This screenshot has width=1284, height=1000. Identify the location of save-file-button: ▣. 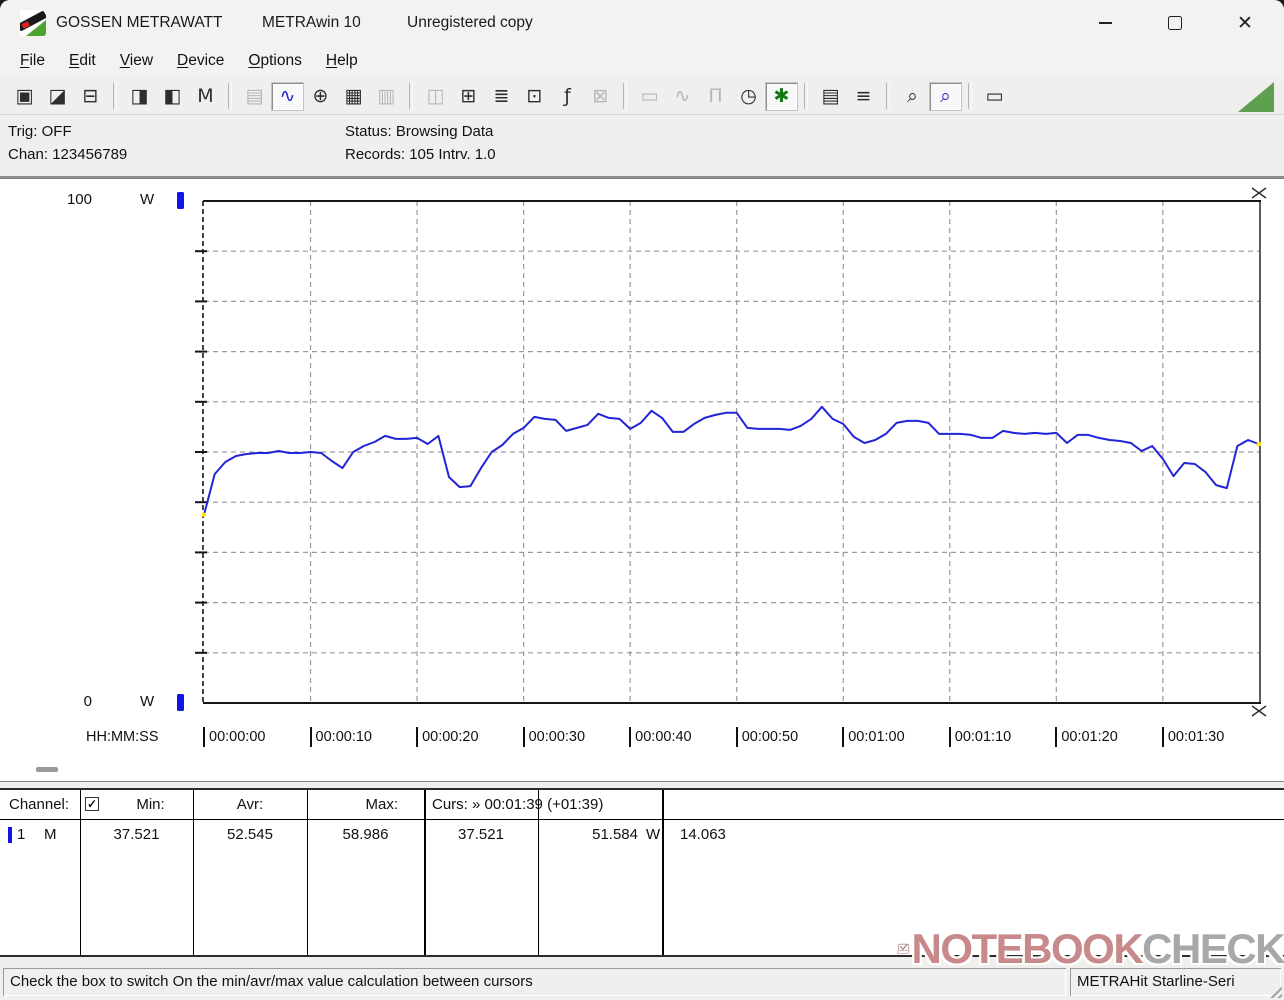
(24, 96).